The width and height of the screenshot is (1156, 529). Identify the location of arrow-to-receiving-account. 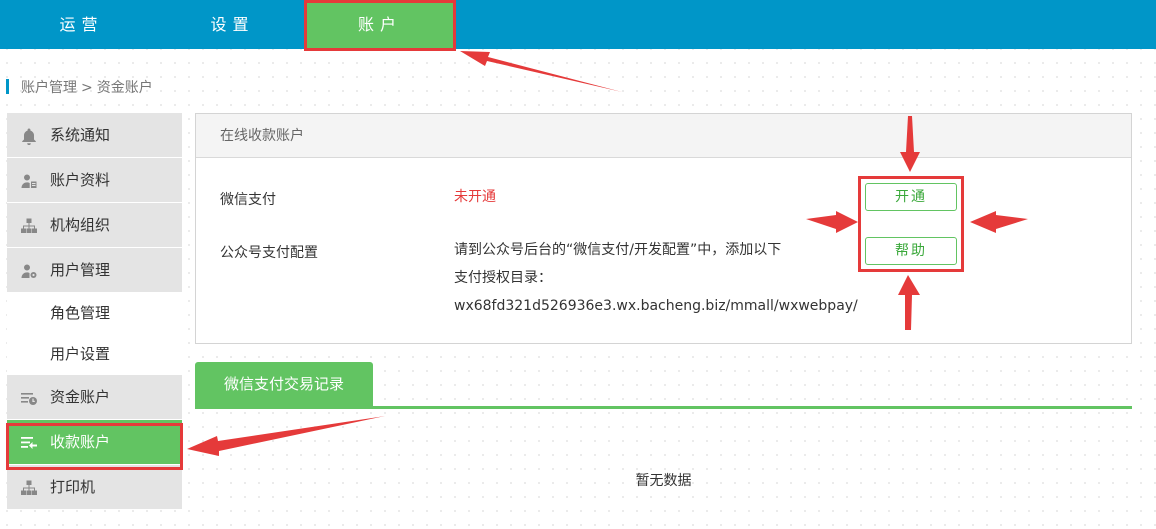
(286, 436).